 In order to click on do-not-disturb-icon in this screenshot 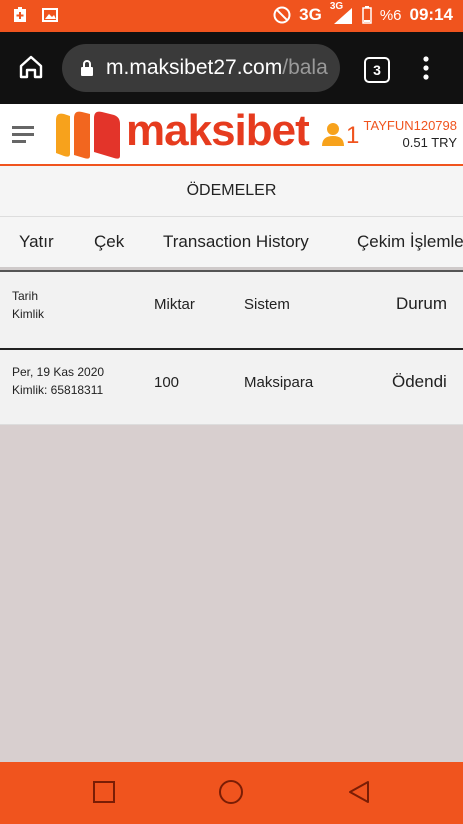, I will do `click(282, 15)`.